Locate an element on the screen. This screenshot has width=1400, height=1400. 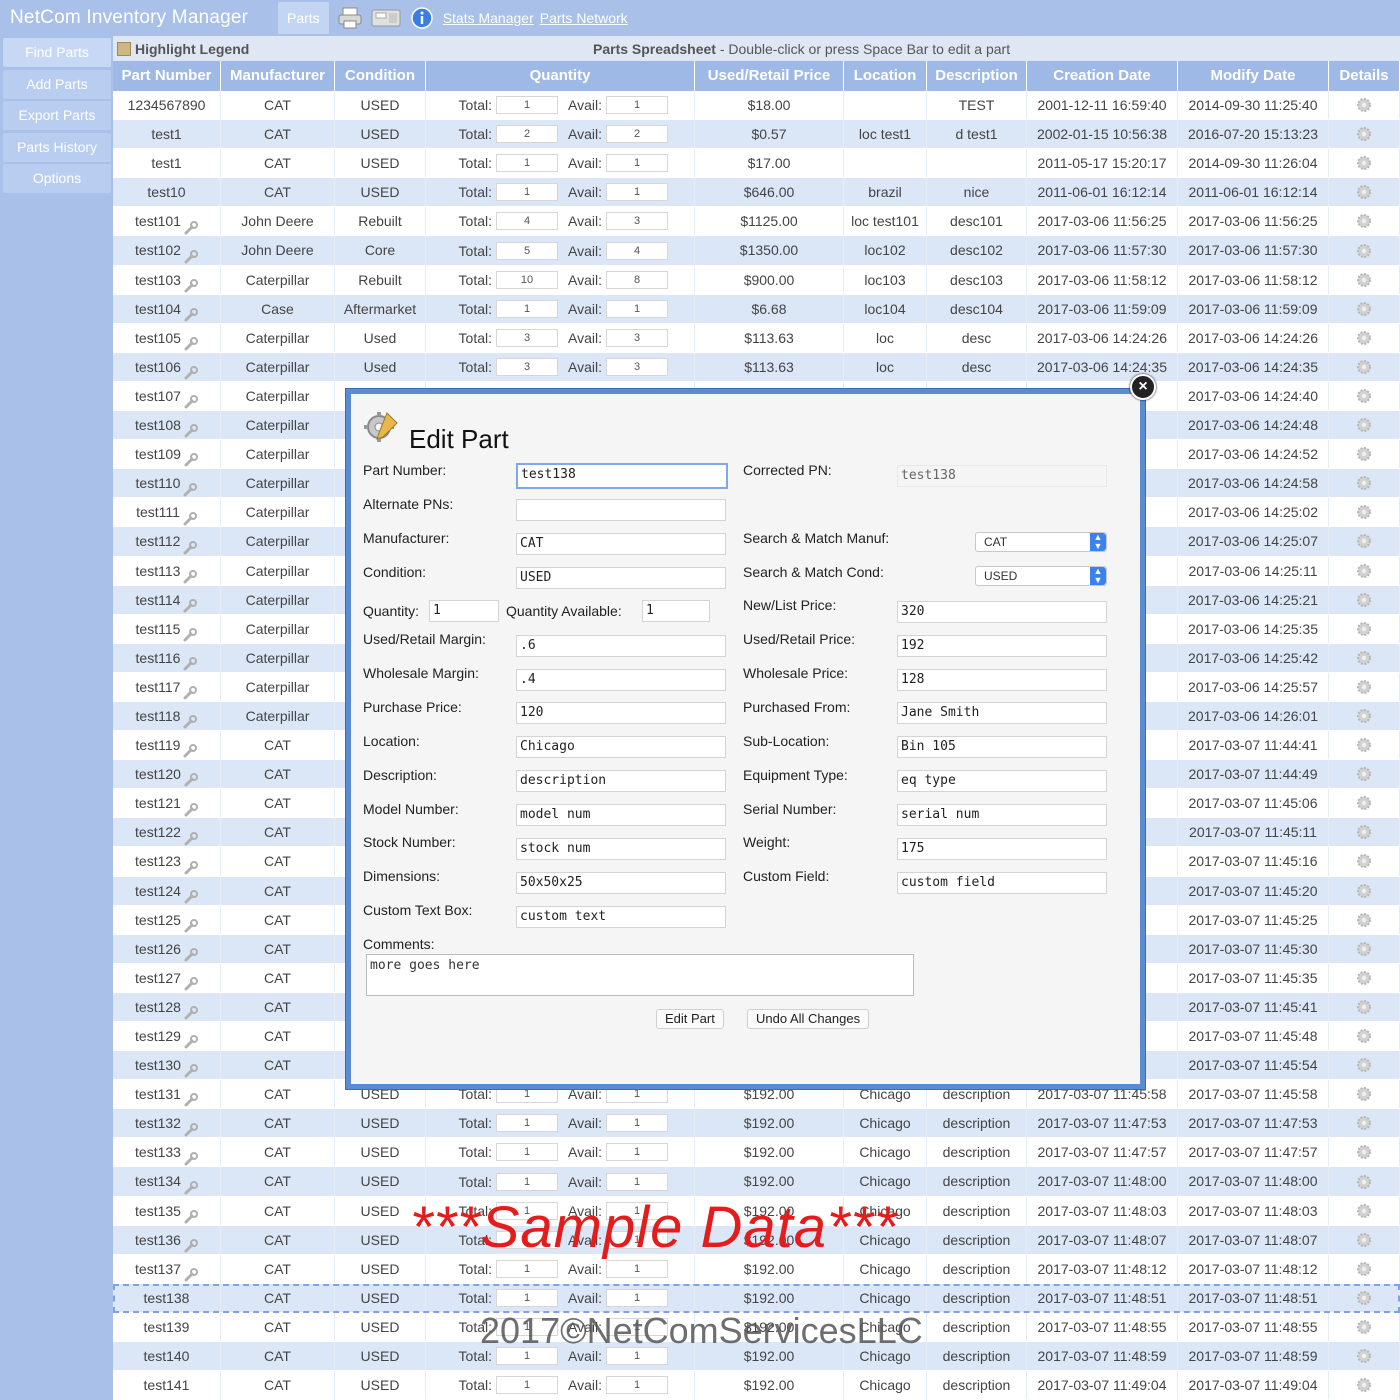
custom-text-box-input: custom text is located at coordinates (621, 917).